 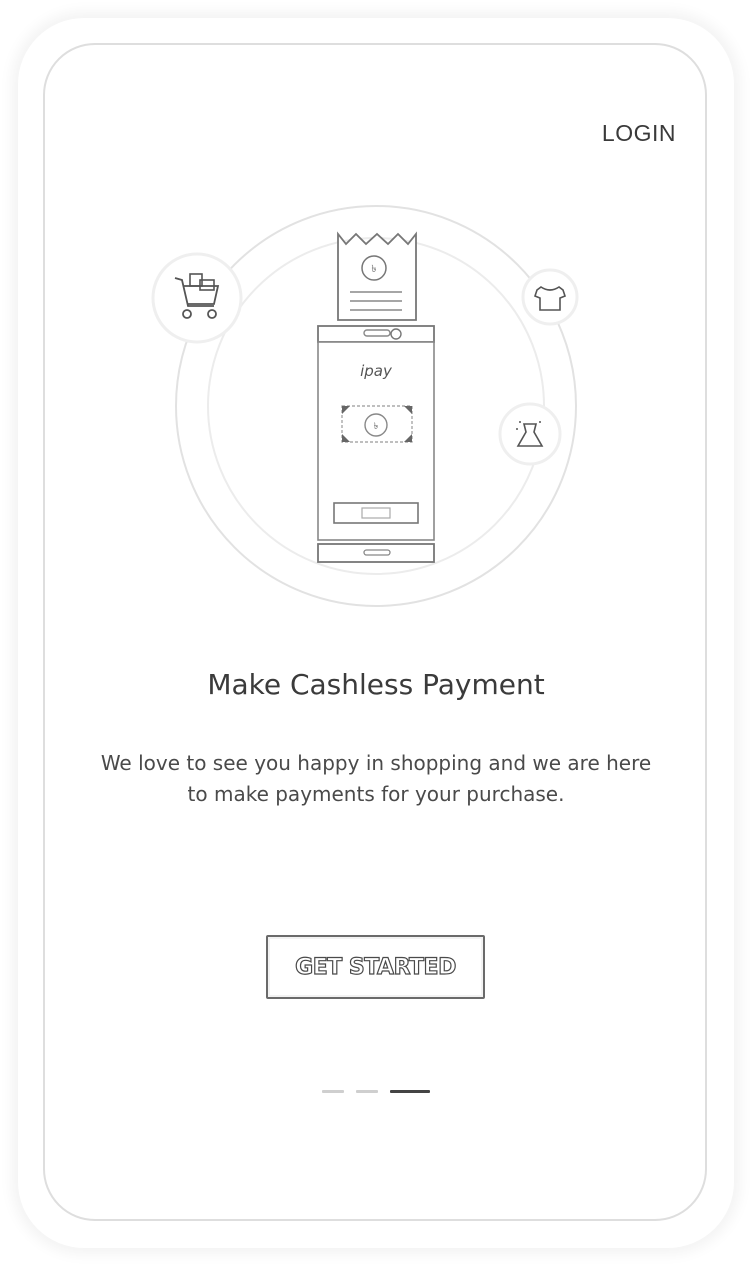 I want to click on cart-icon, so click(x=197, y=298).